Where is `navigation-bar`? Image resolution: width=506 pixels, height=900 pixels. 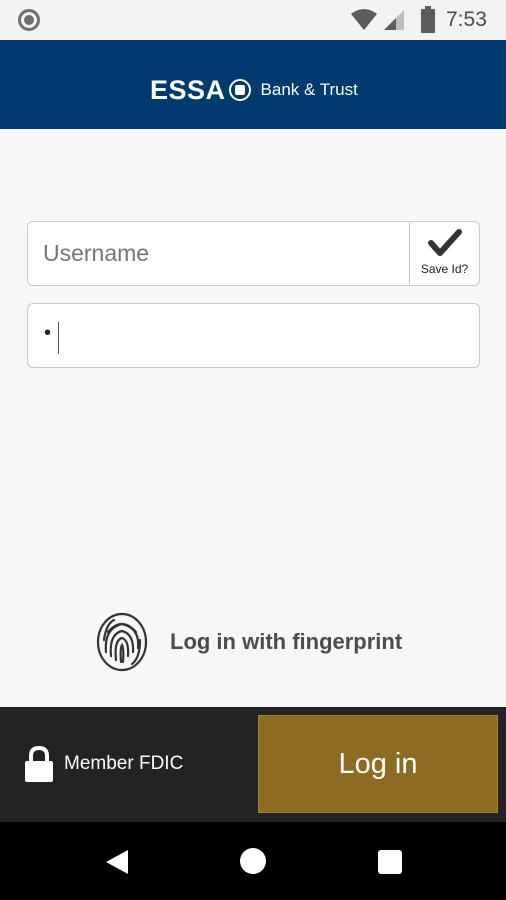
navigation-bar is located at coordinates (253, 861).